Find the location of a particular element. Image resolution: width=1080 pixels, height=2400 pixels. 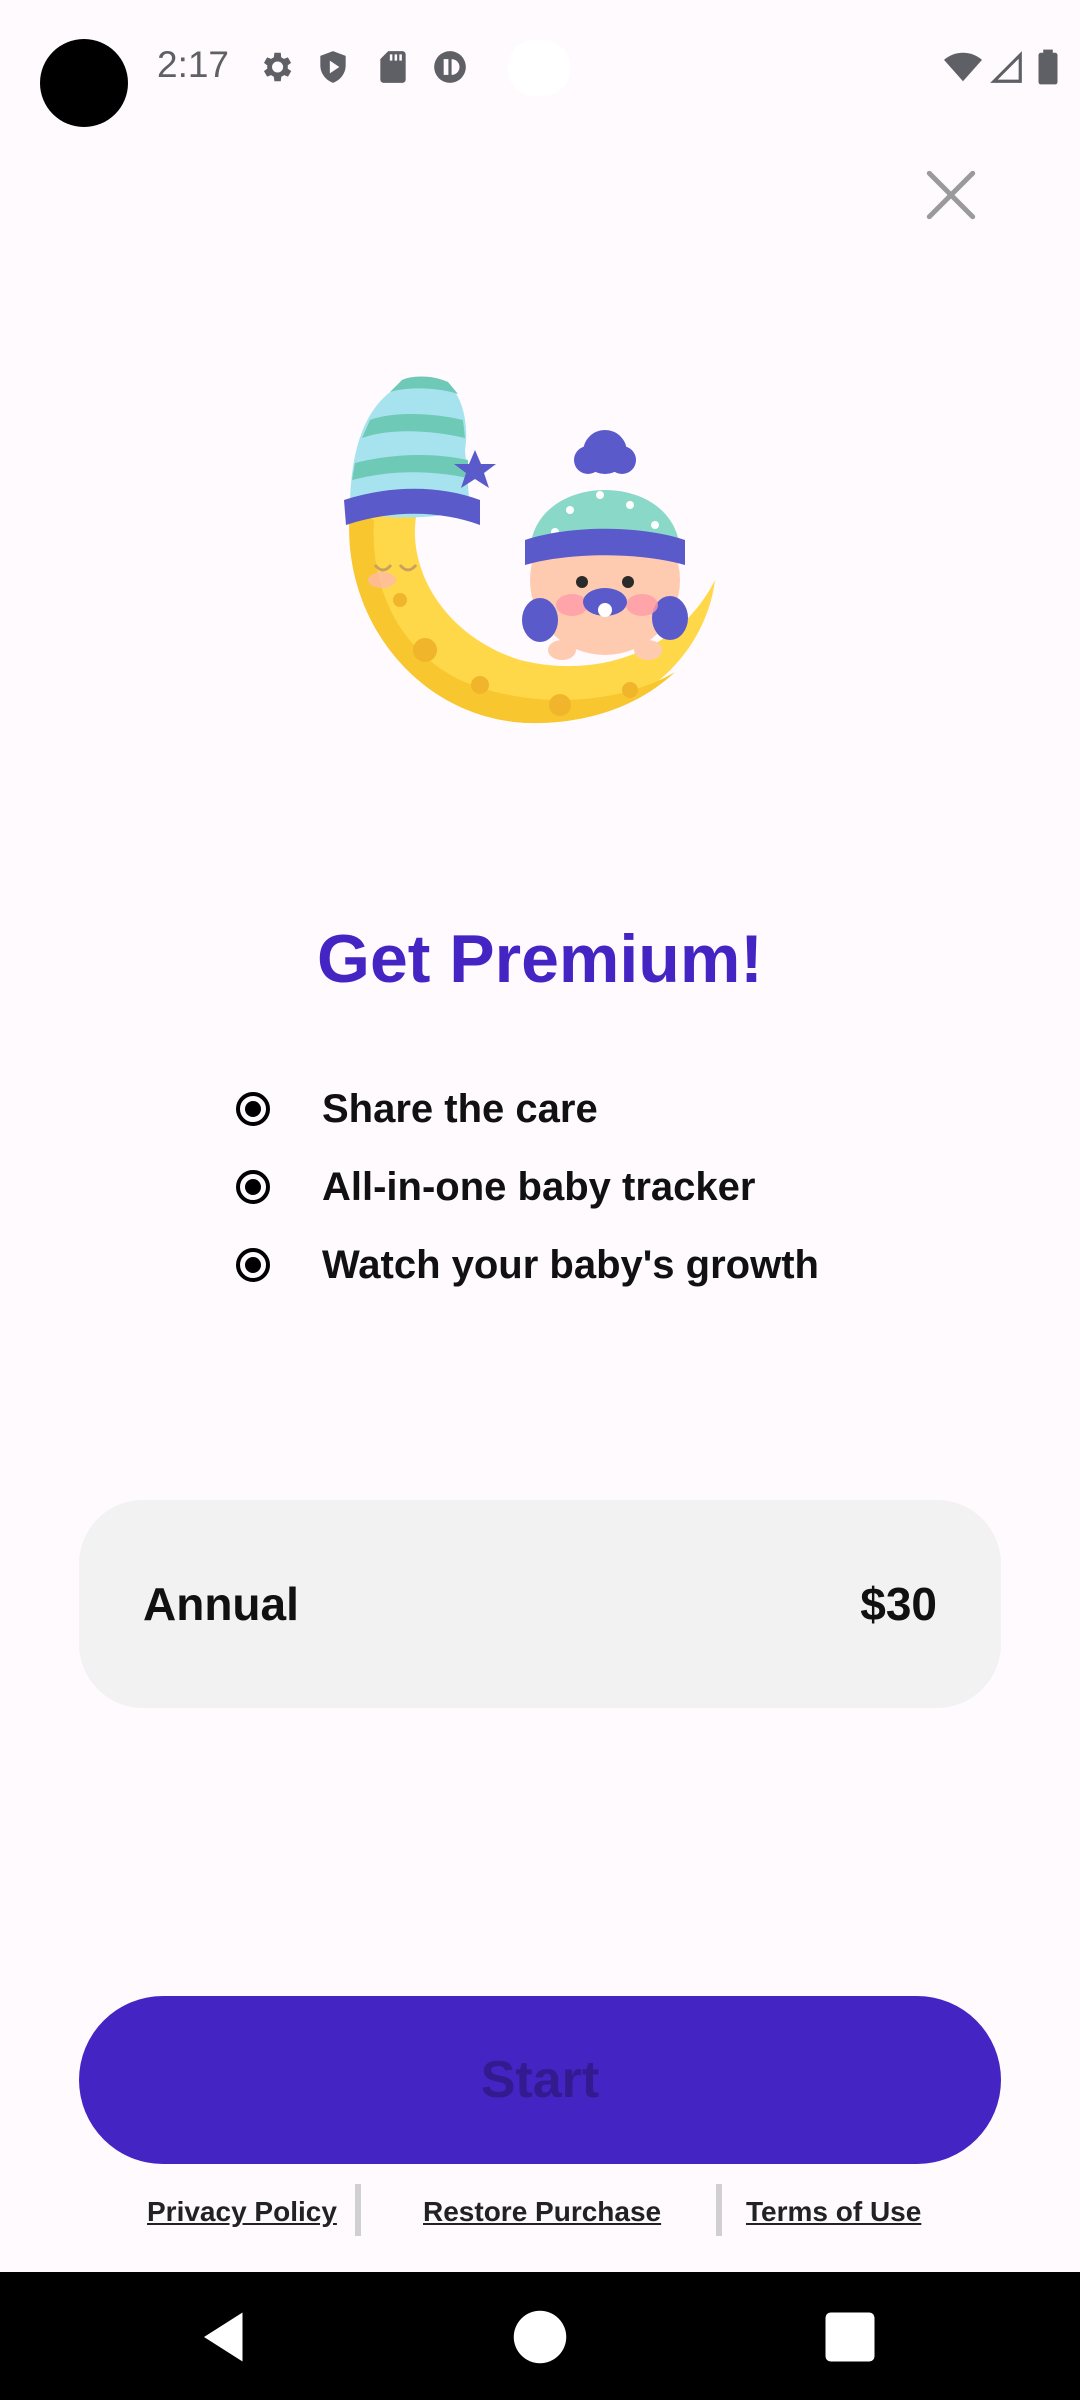

feature-item: Share the care is located at coordinates (626, 1109).